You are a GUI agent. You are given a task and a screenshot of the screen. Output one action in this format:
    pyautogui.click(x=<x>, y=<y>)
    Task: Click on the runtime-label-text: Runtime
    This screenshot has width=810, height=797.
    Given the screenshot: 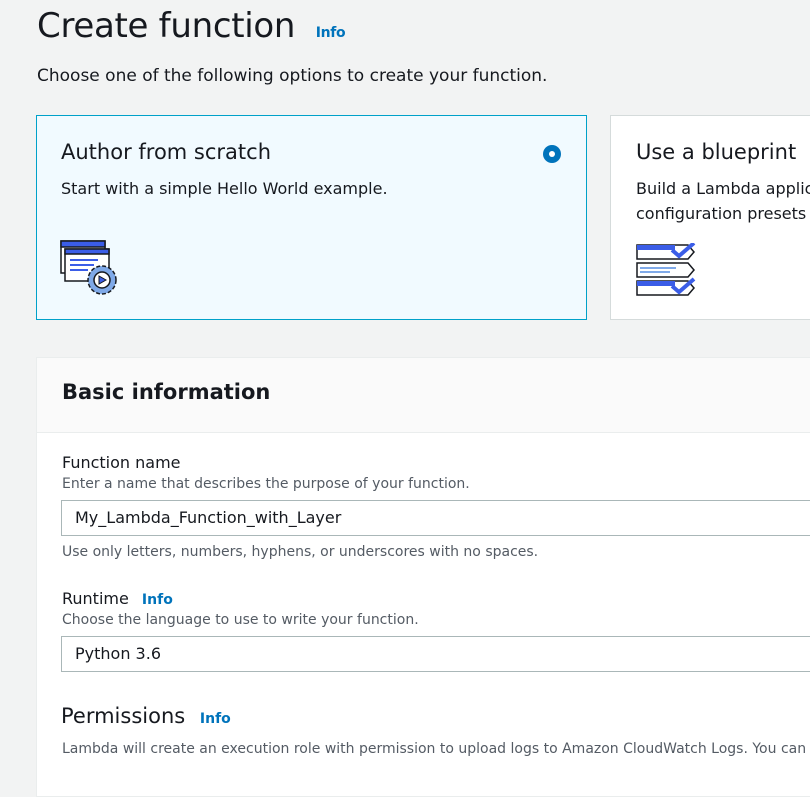 What is the action you would take?
    pyautogui.click(x=95, y=598)
    